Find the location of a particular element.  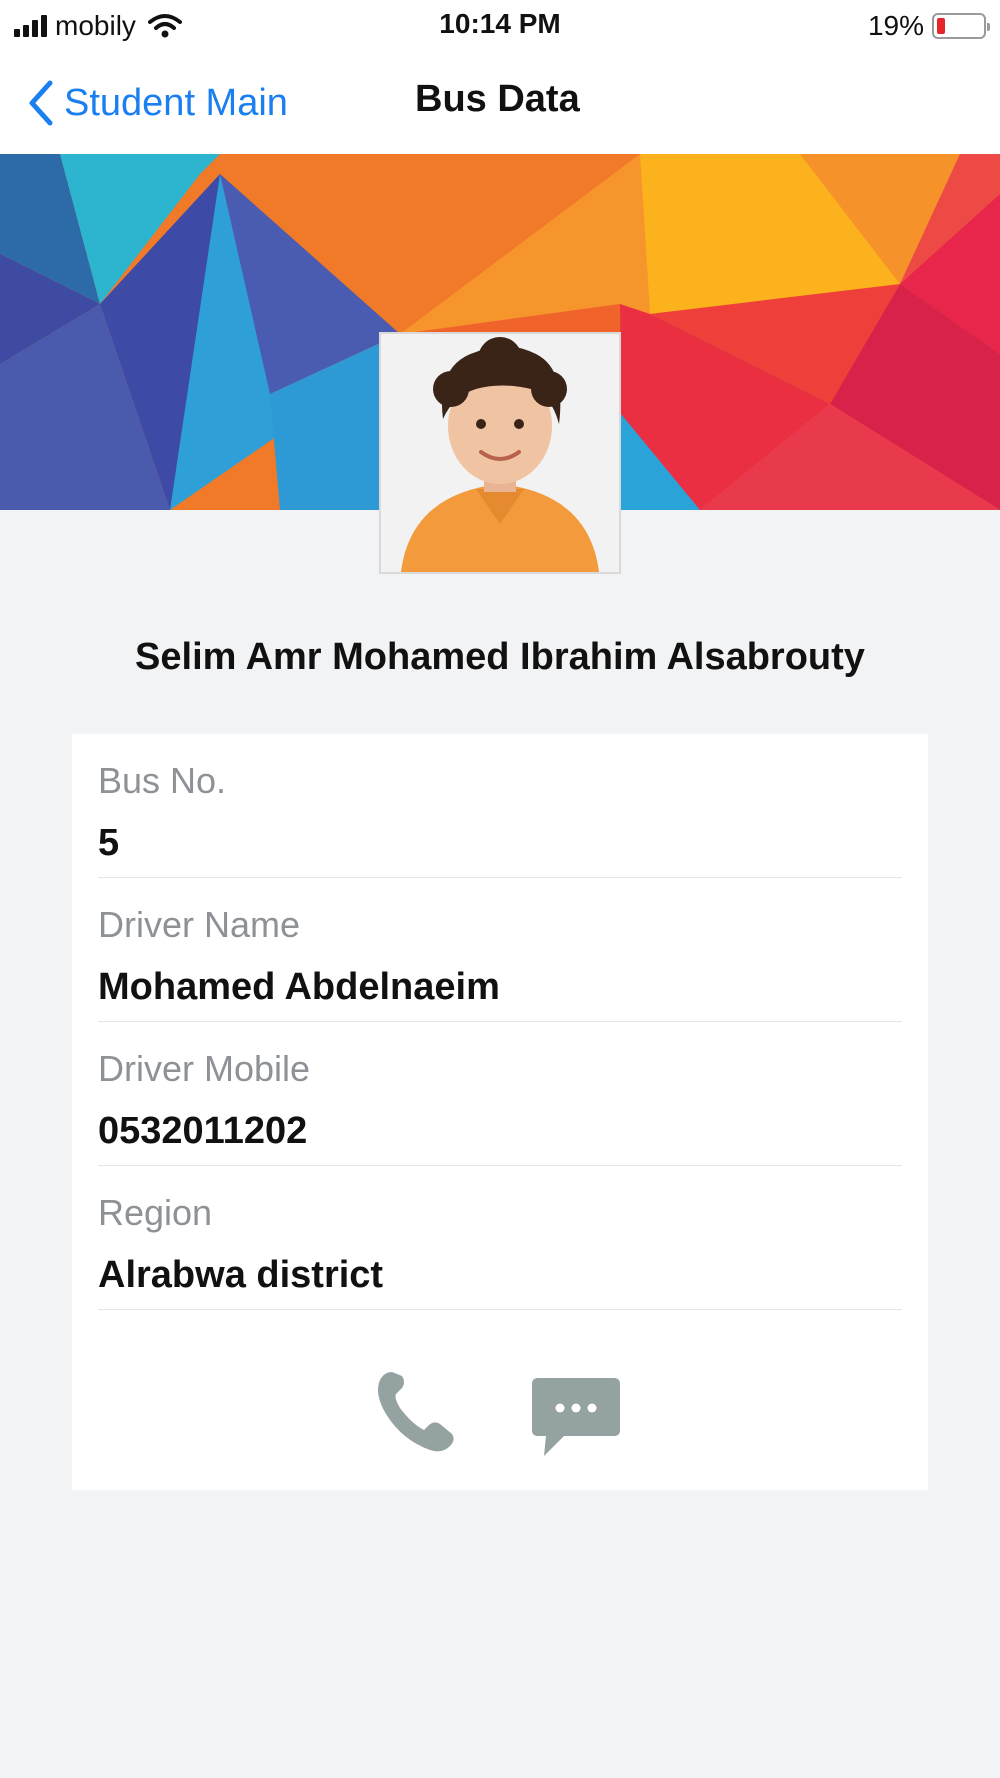

back-button: Student Main is located at coordinates (158, 103).